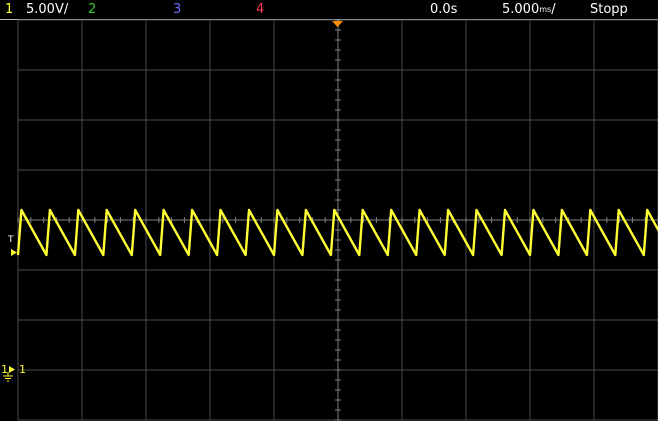 This screenshot has width=658, height=421. I want to click on trigger-label: T, so click(11, 240).